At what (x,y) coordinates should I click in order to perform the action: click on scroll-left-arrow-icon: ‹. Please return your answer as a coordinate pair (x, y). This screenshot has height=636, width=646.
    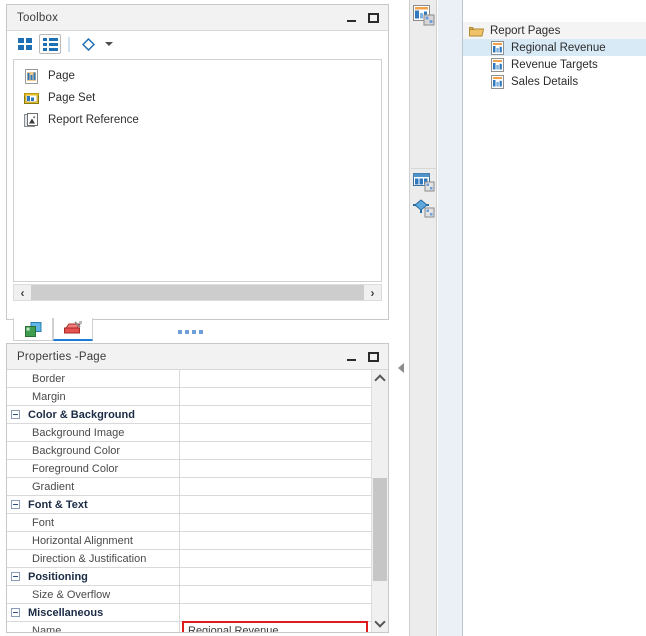
    Looking at the image, I should click on (22, 292).